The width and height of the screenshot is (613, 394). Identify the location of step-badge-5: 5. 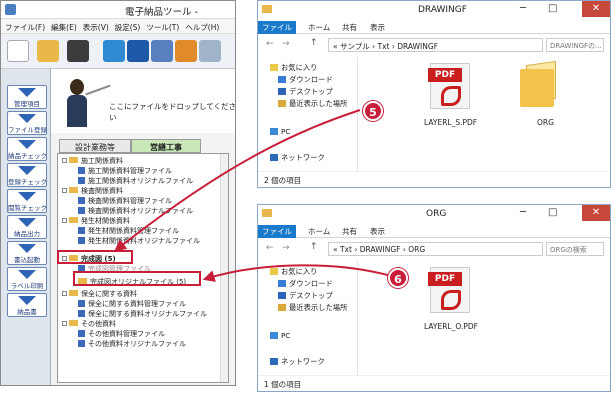
(373, 111).